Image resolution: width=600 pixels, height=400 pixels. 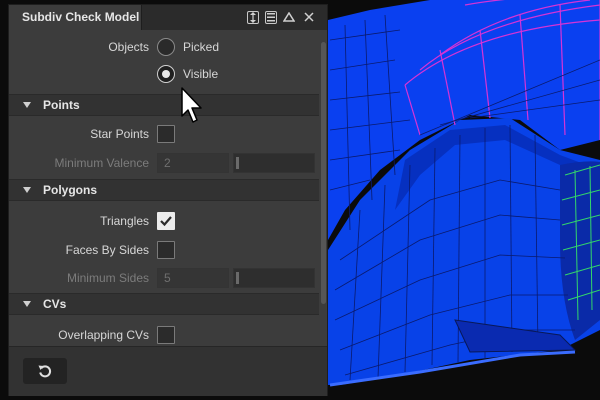 I want to click on triangles-row: Triangles, so click(x=164, y=221).